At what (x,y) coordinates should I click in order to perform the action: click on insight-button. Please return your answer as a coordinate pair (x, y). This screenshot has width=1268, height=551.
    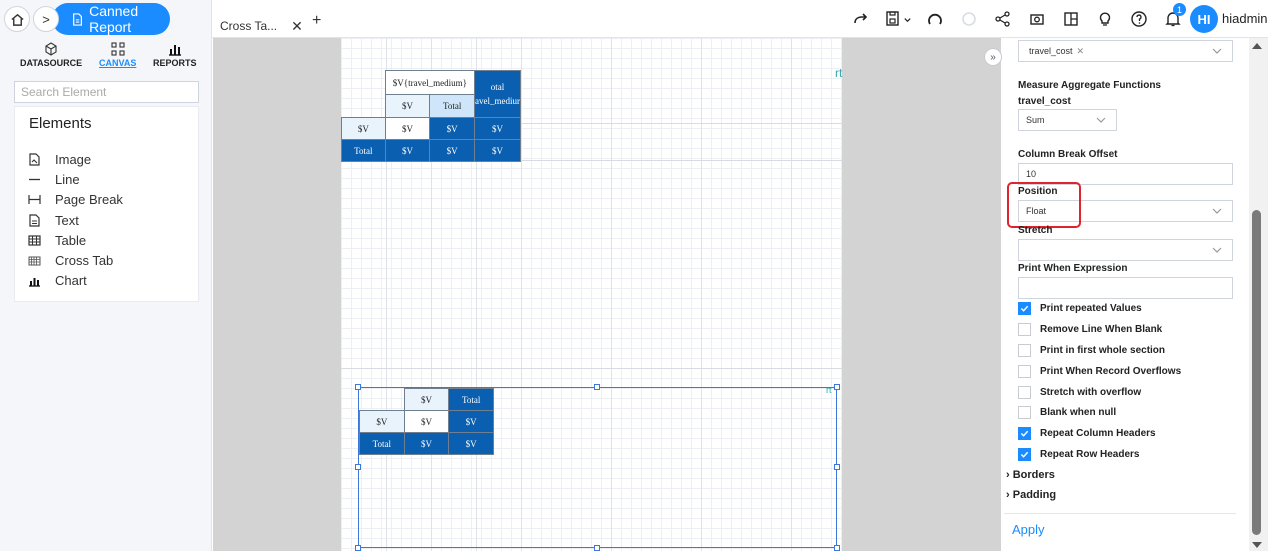
    Looking at the image, I should click on (1105, 19).